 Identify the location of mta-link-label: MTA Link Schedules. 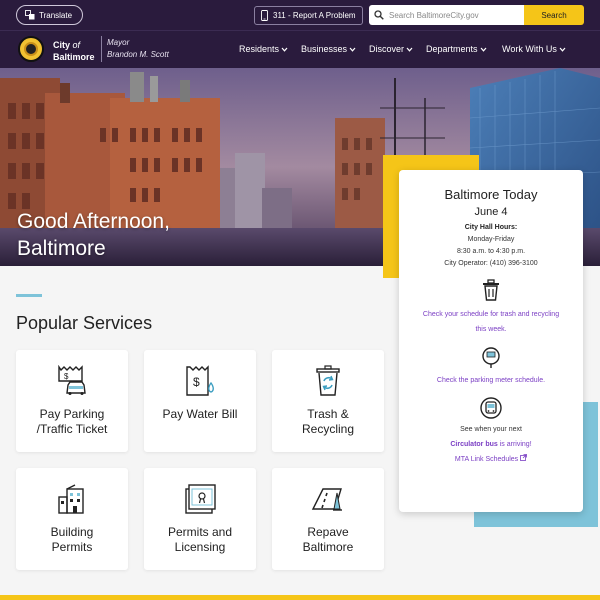
(486, 459).